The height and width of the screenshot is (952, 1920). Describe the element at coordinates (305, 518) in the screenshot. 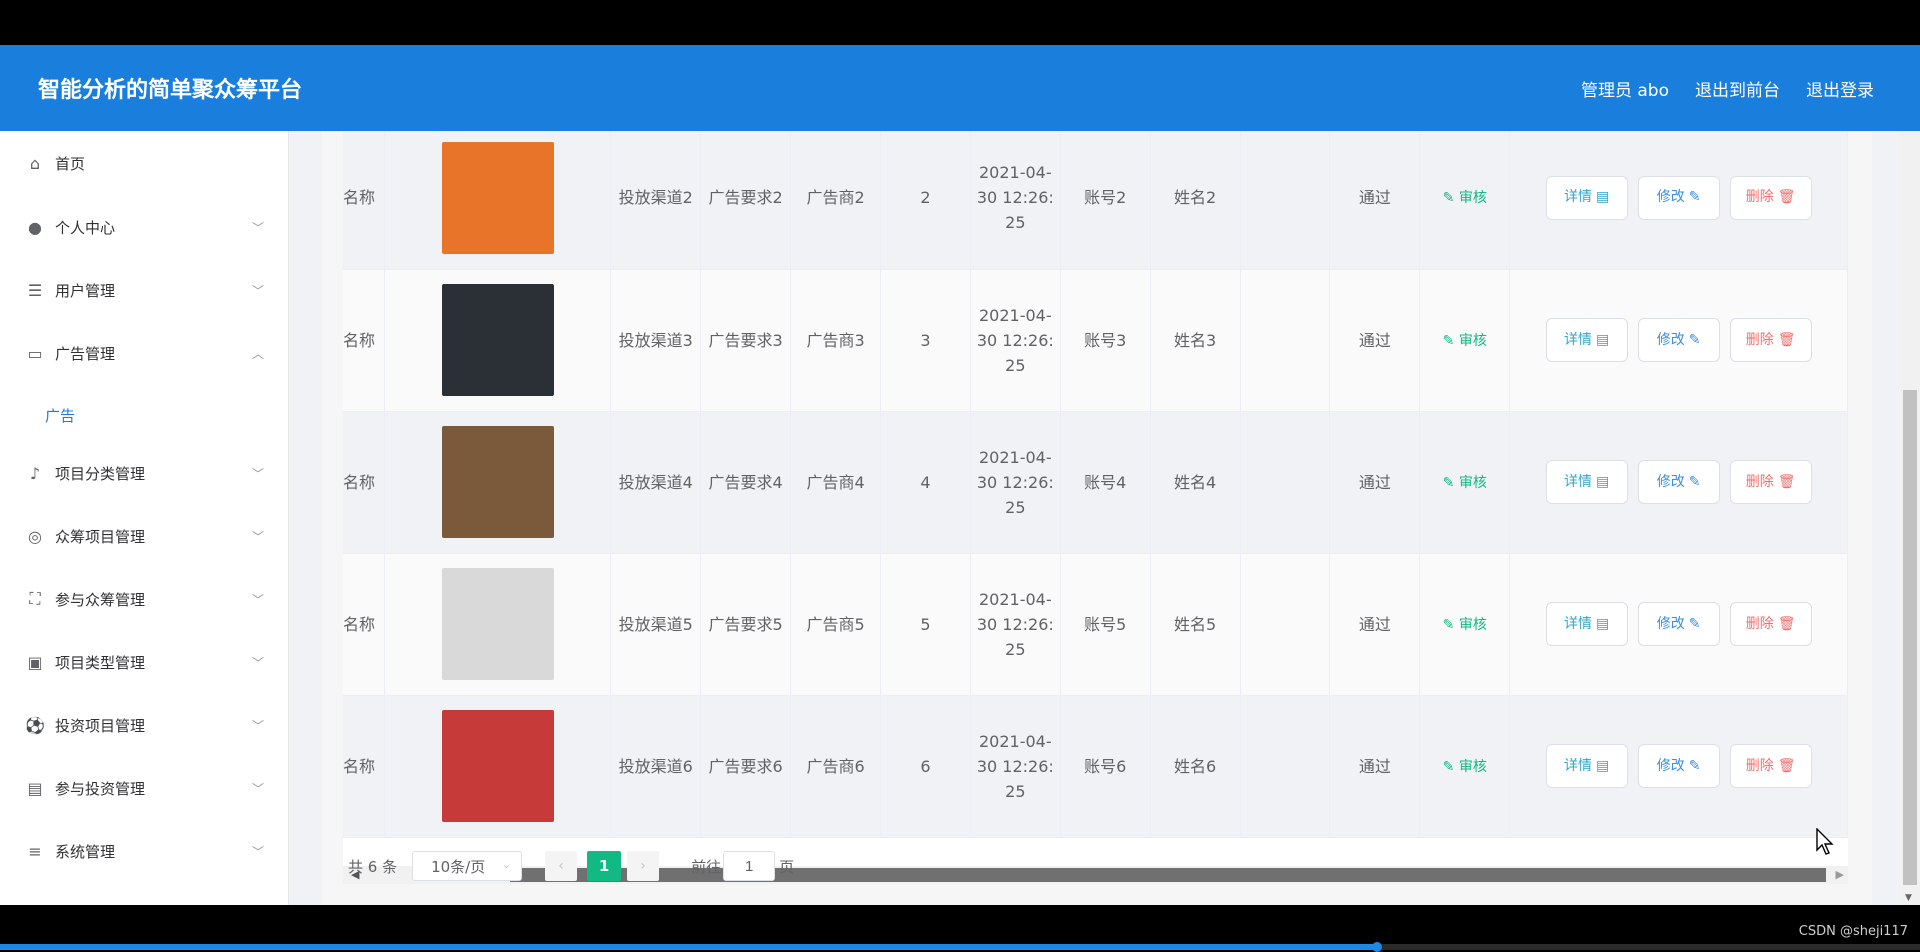

I see `sidebar-gap` at that location.